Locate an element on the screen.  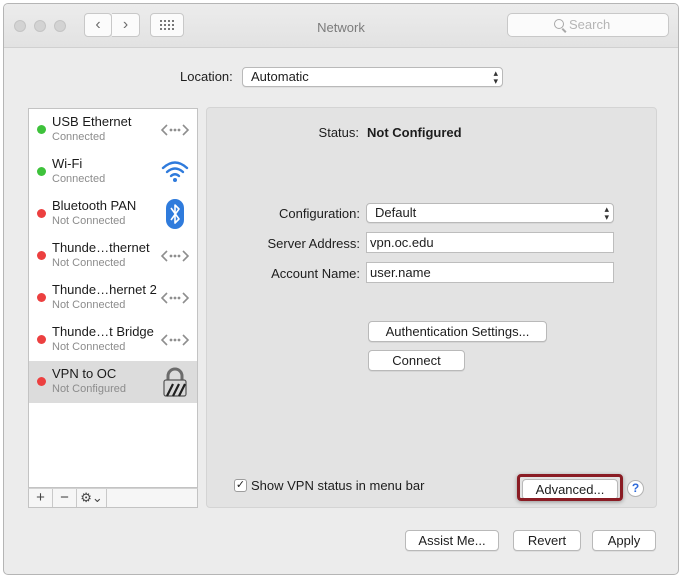
show-vpn-status-label: Show VPN status in menu bar is located at coordinates (338, 485).